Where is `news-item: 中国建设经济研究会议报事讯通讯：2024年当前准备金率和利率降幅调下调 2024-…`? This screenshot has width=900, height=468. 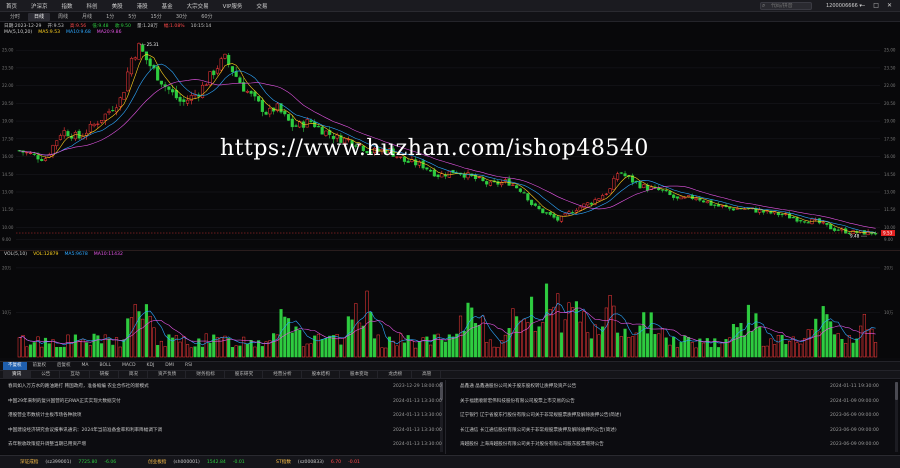 news-item: 中国建设经济研究会议报事讯通讯：2024年当前准备金率和利率降幅调下调 2024-… is located at coordinates (222, 431).